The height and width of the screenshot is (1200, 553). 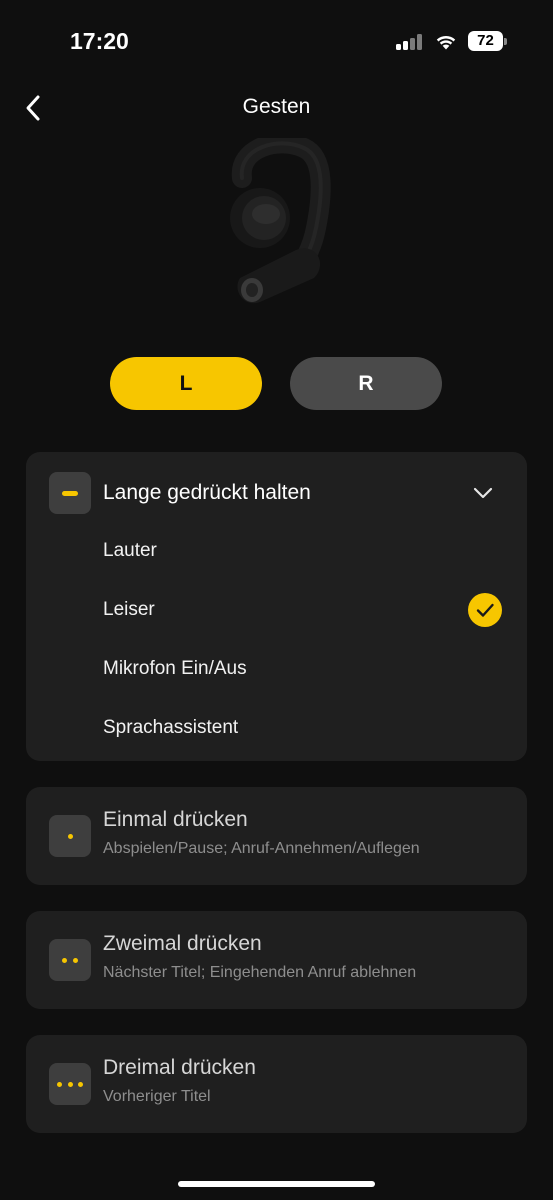 What do you see at coordinates (171, 727) in the screenshot?
I see `option-label: Sprachassistent` at bounding box center [171, 727].